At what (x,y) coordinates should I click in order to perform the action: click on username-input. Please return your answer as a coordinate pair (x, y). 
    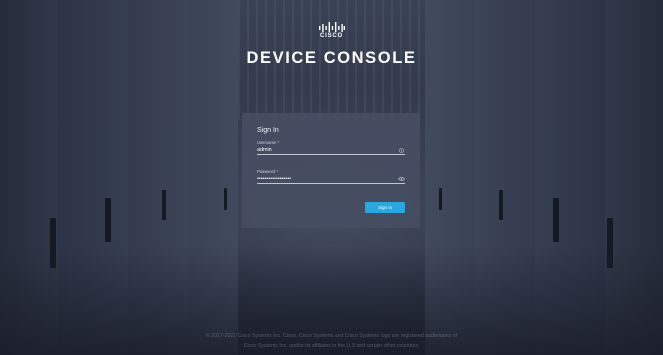
    Looking at the image, I should click on (322, 149).